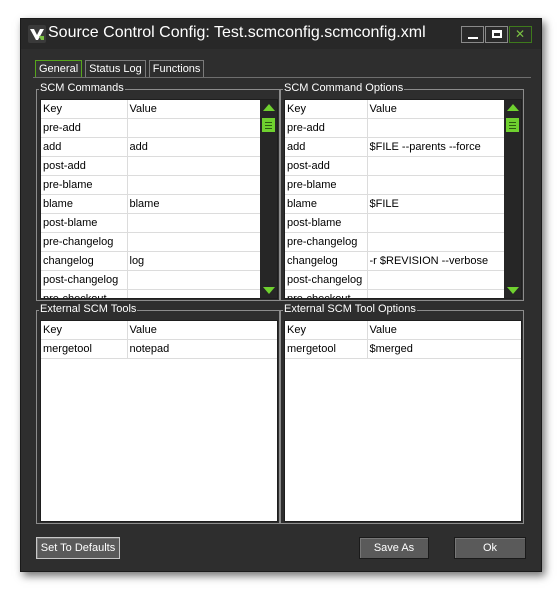 The height and width of the screenshot is (593, 560). What do you see at coordinates (436, 147) in the screenshot?
I see `value-cell: $FILE --parents --force` at bounding box center [436, 147].